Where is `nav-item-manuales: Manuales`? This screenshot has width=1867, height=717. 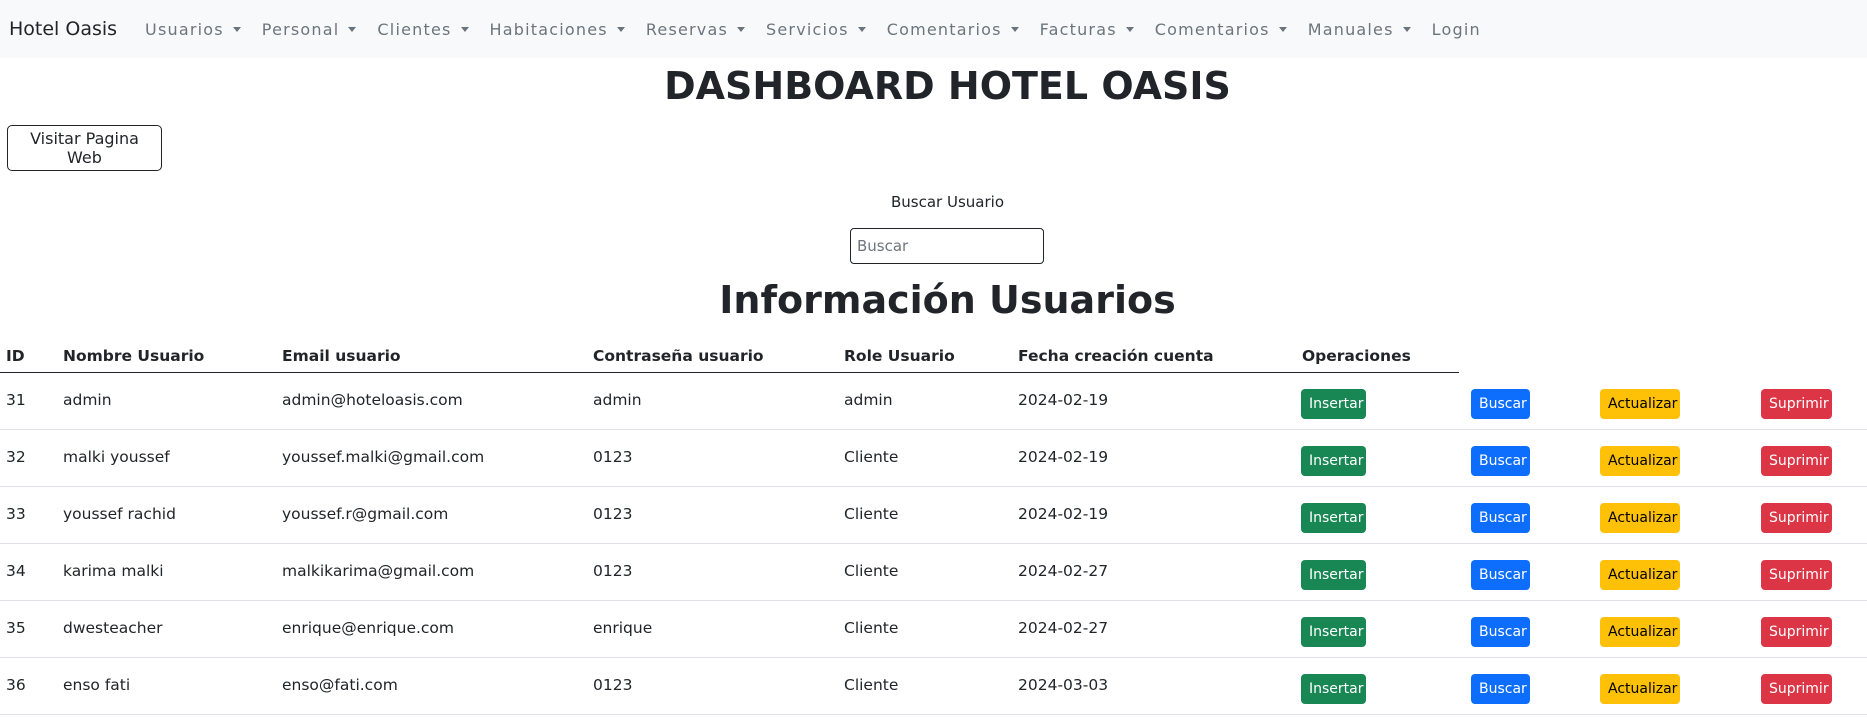 nav-item-manuales: Manuales is located at coordinates (1359, 29).